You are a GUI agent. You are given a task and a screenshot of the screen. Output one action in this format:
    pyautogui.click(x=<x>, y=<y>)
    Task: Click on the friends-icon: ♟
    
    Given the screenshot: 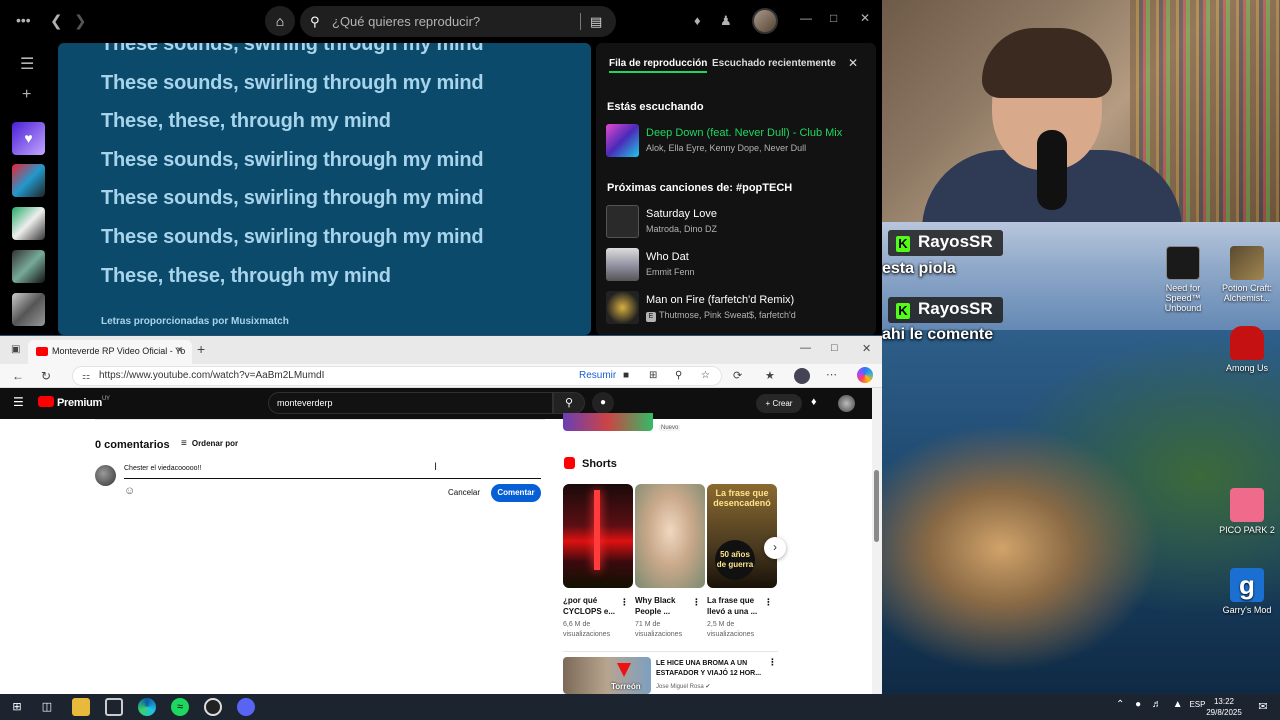 What is the action you would take?
    pyautogui.click(x=726, y=21)
    